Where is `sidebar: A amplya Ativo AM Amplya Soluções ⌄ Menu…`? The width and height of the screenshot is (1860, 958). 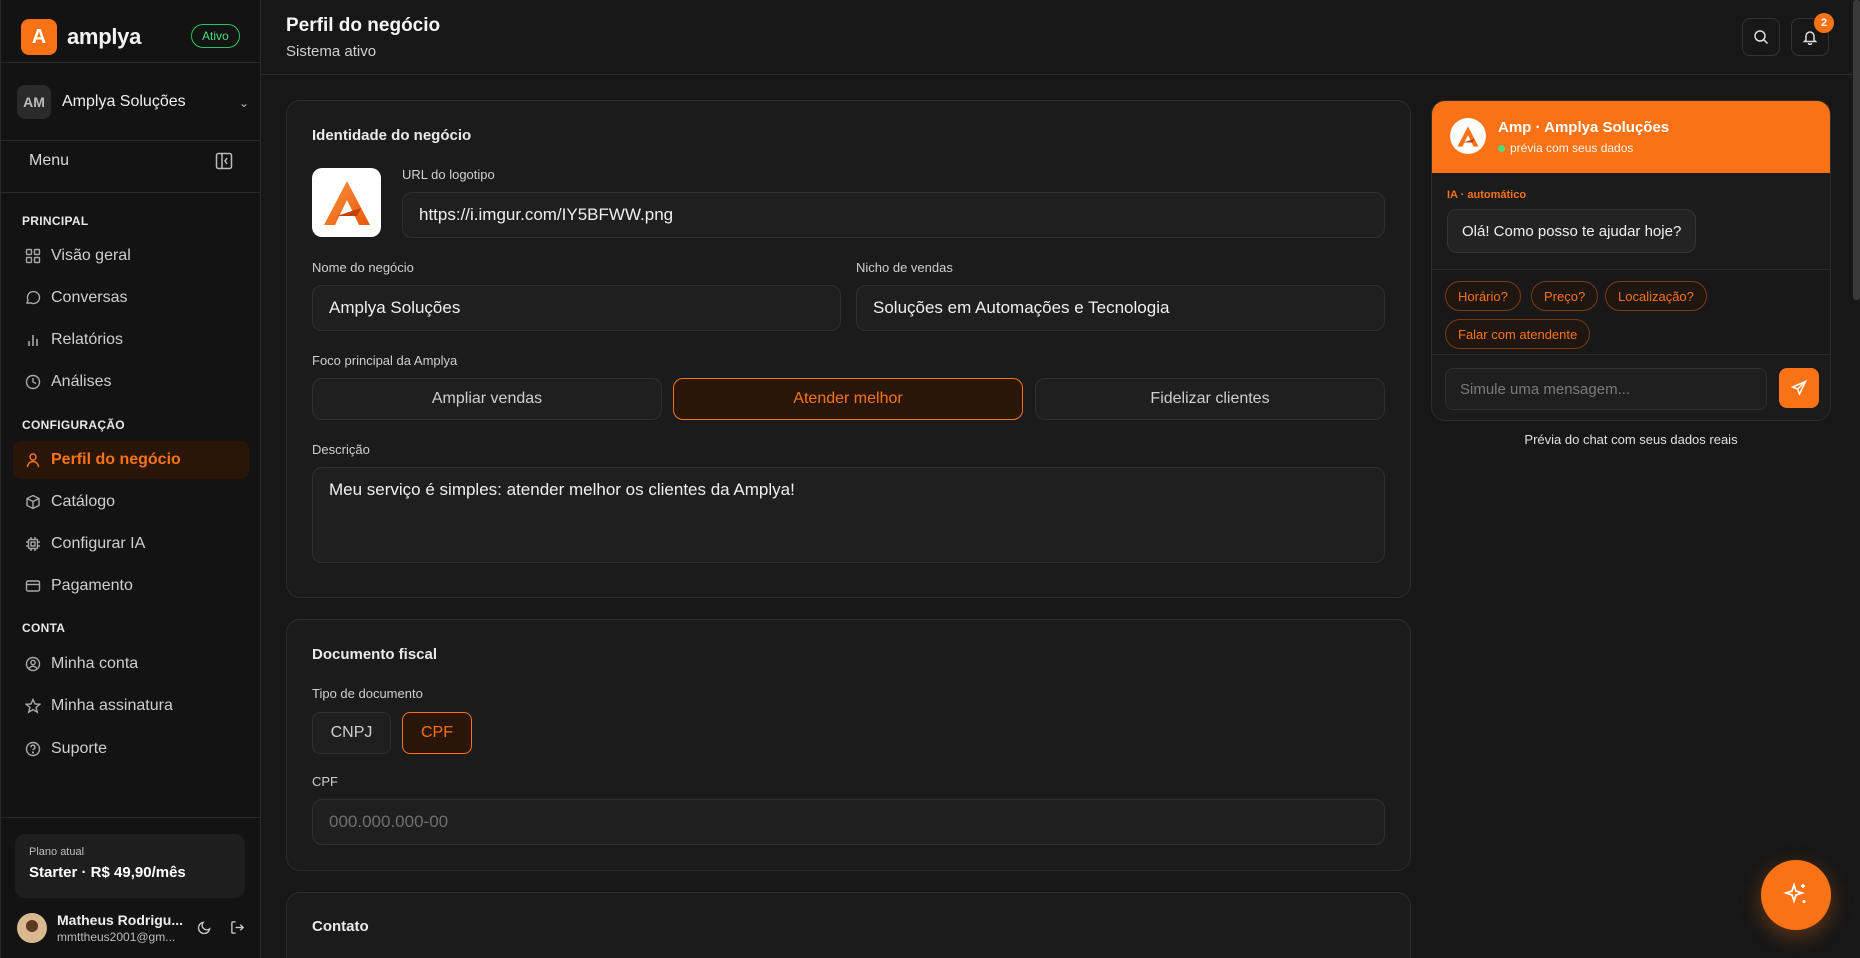 sidebar: A amplya Ativo AM Amplya Soluções ⌄ Menu… is located at coordinates (130, 479).